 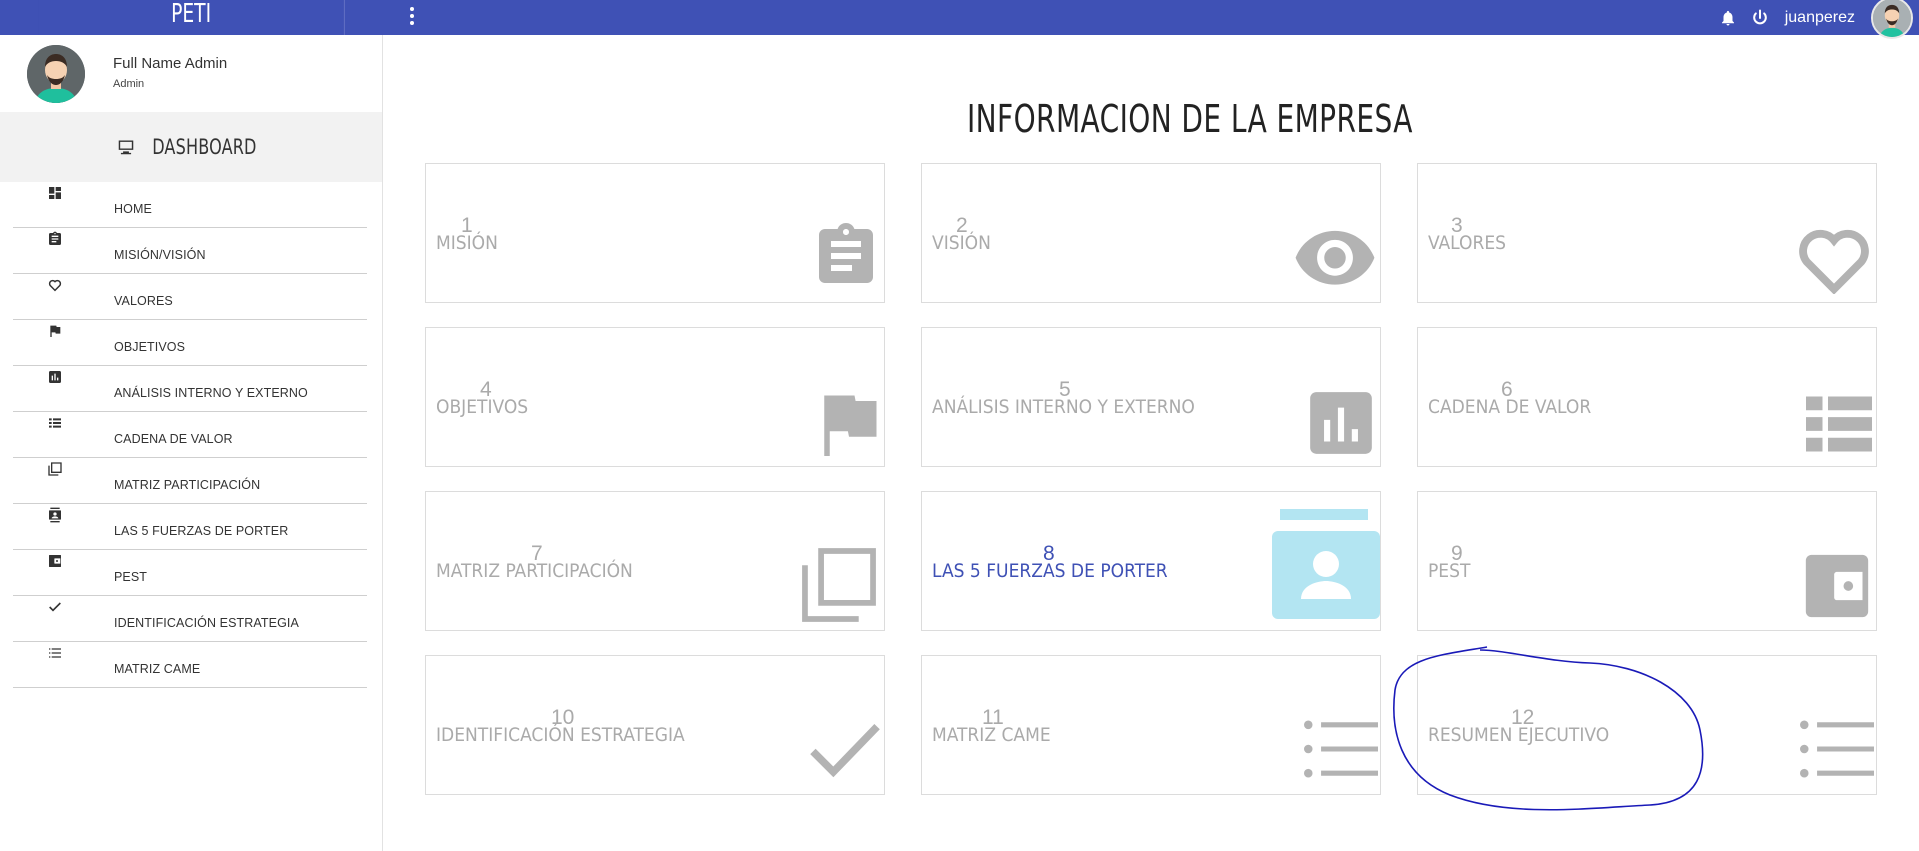 What do you see at coordinates (961, 243) in the screenshot?
I see `card-label: VISIÓN` at bounding box center [961, 243].